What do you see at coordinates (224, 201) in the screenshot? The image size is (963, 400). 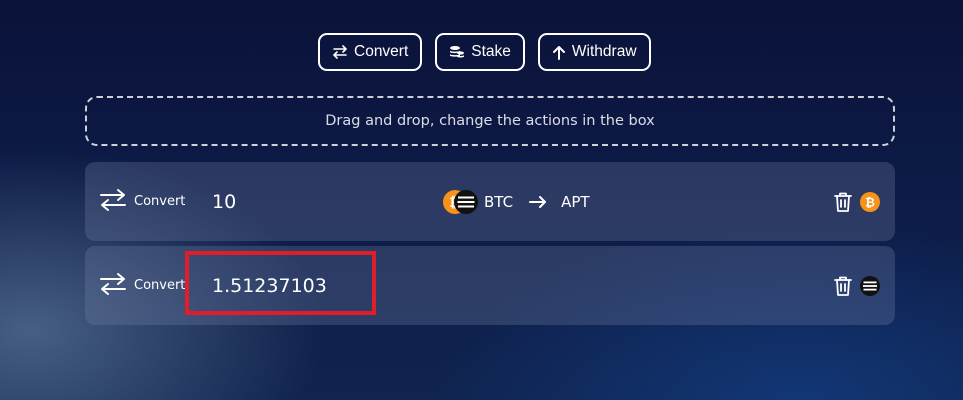 I see `amount-value: 10` at bounding box center [224, 201].